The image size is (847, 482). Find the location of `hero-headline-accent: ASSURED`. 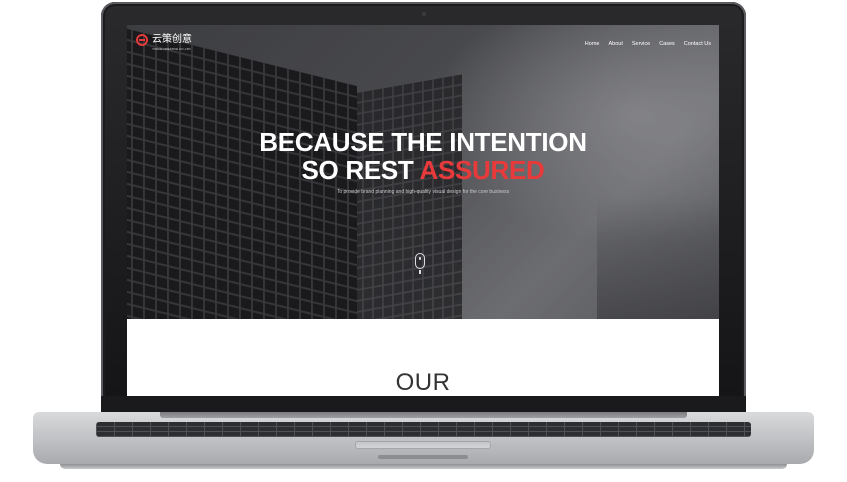

hero-headline-accent: ASSURED is located at coordinates (482, 170).